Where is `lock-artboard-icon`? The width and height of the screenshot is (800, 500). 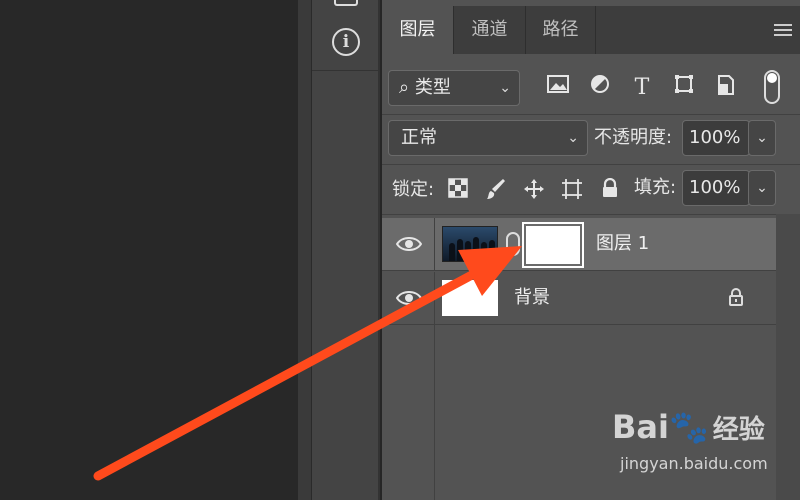
lock-artboard-icon is located at coordinates (572, 190).